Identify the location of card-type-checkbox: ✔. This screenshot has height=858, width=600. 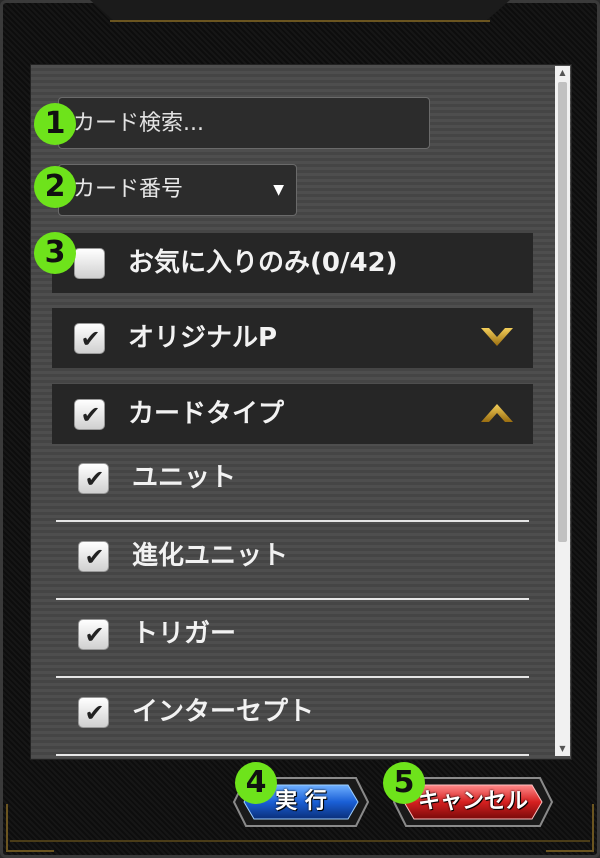
(89, 414).